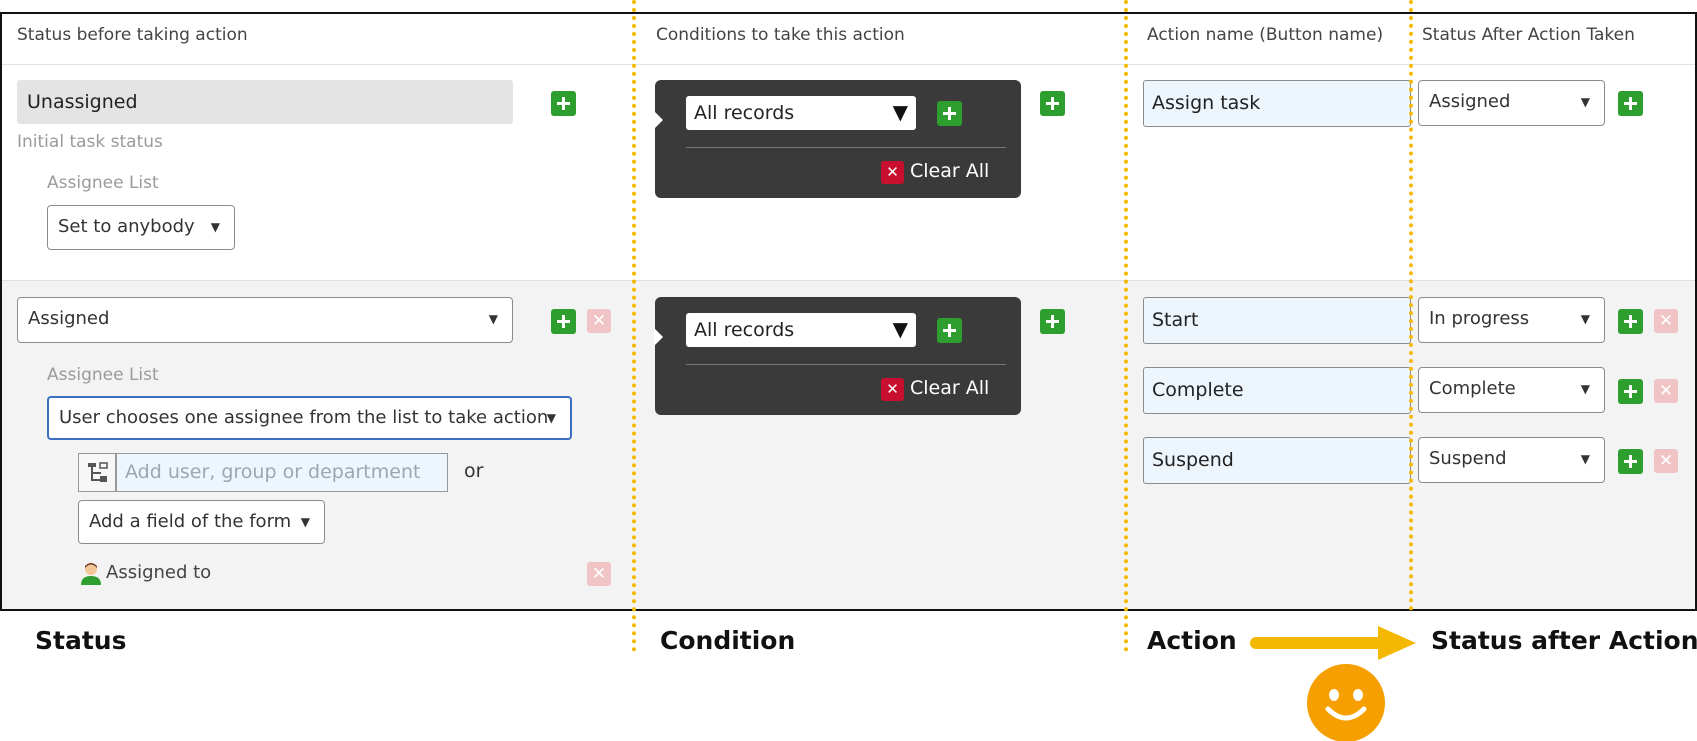  Describe the element at coordinates (1468, 458) in the screenshot. I see `next-status-value: Suspend` at that location.